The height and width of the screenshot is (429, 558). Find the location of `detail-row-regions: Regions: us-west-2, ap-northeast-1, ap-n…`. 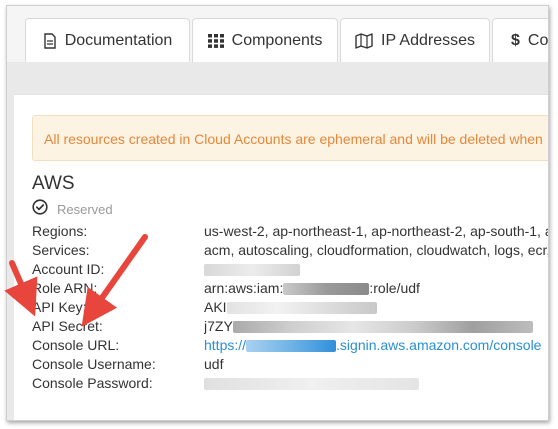

detail-row-regions: Regions: us-west-2, ap-northeast-1, ap-n… is located at coordinates (290, 232).